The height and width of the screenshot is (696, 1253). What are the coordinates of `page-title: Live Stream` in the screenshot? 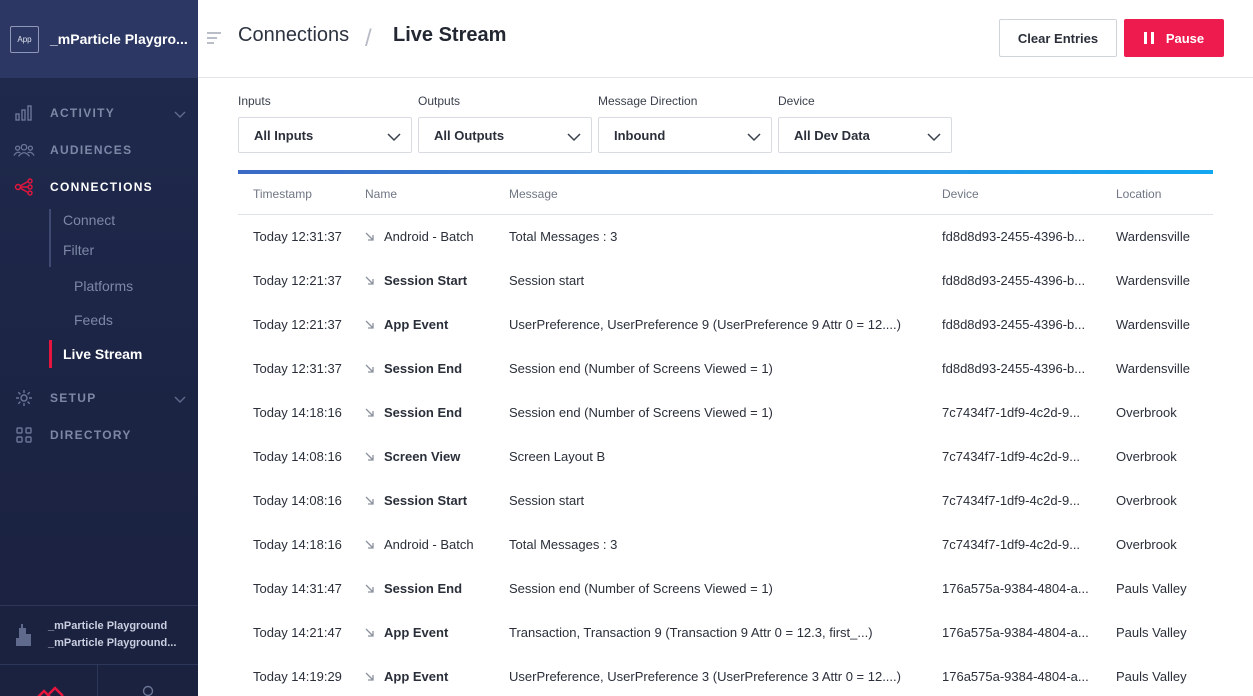 It's located at (450, 35).